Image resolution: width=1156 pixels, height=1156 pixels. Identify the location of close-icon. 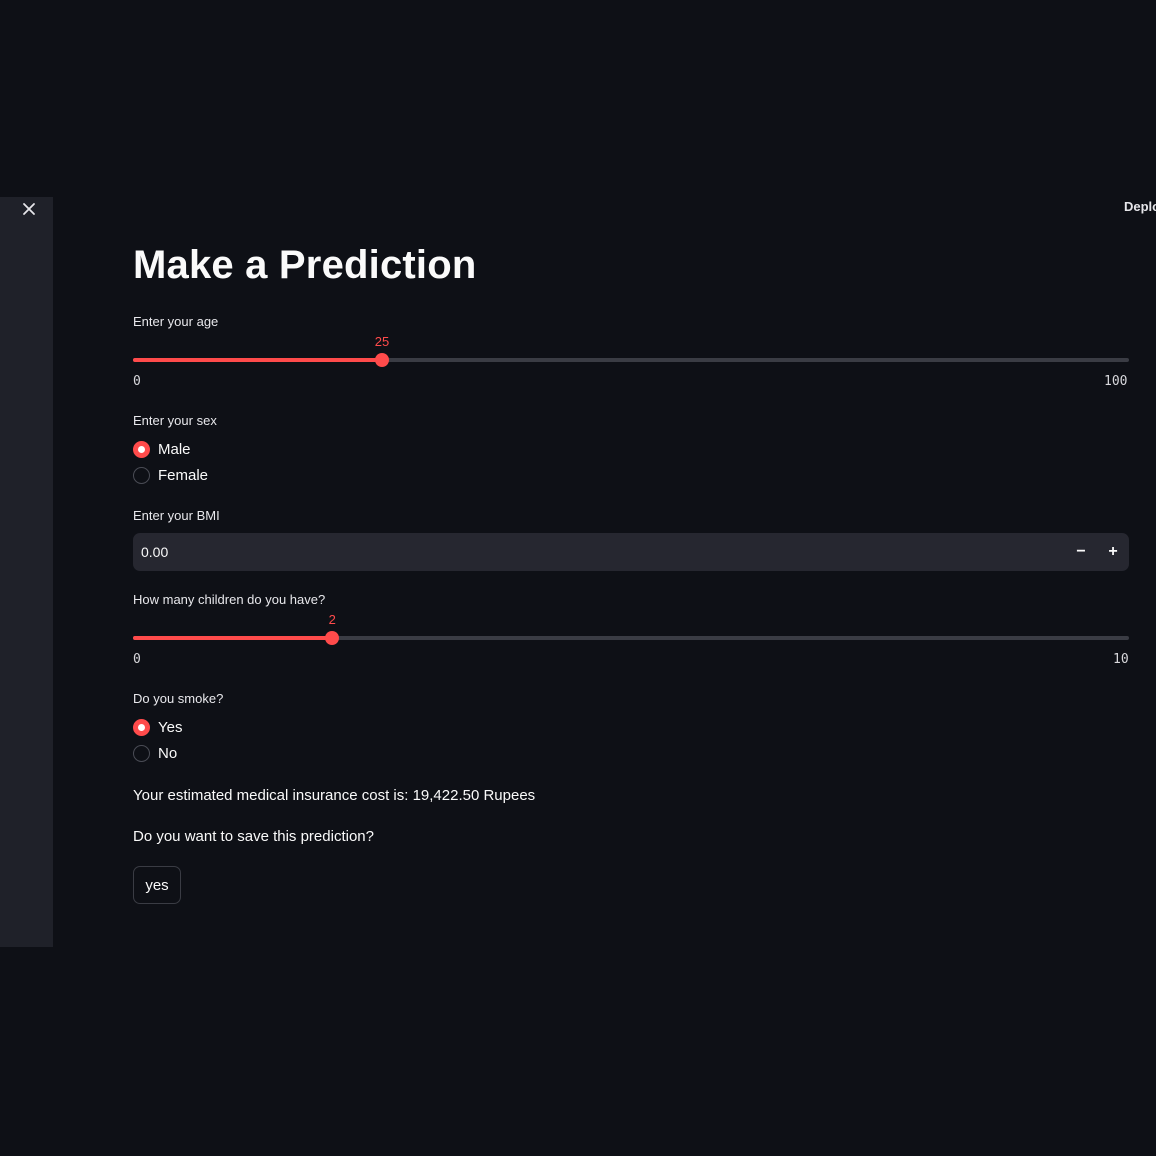
(29, 209).